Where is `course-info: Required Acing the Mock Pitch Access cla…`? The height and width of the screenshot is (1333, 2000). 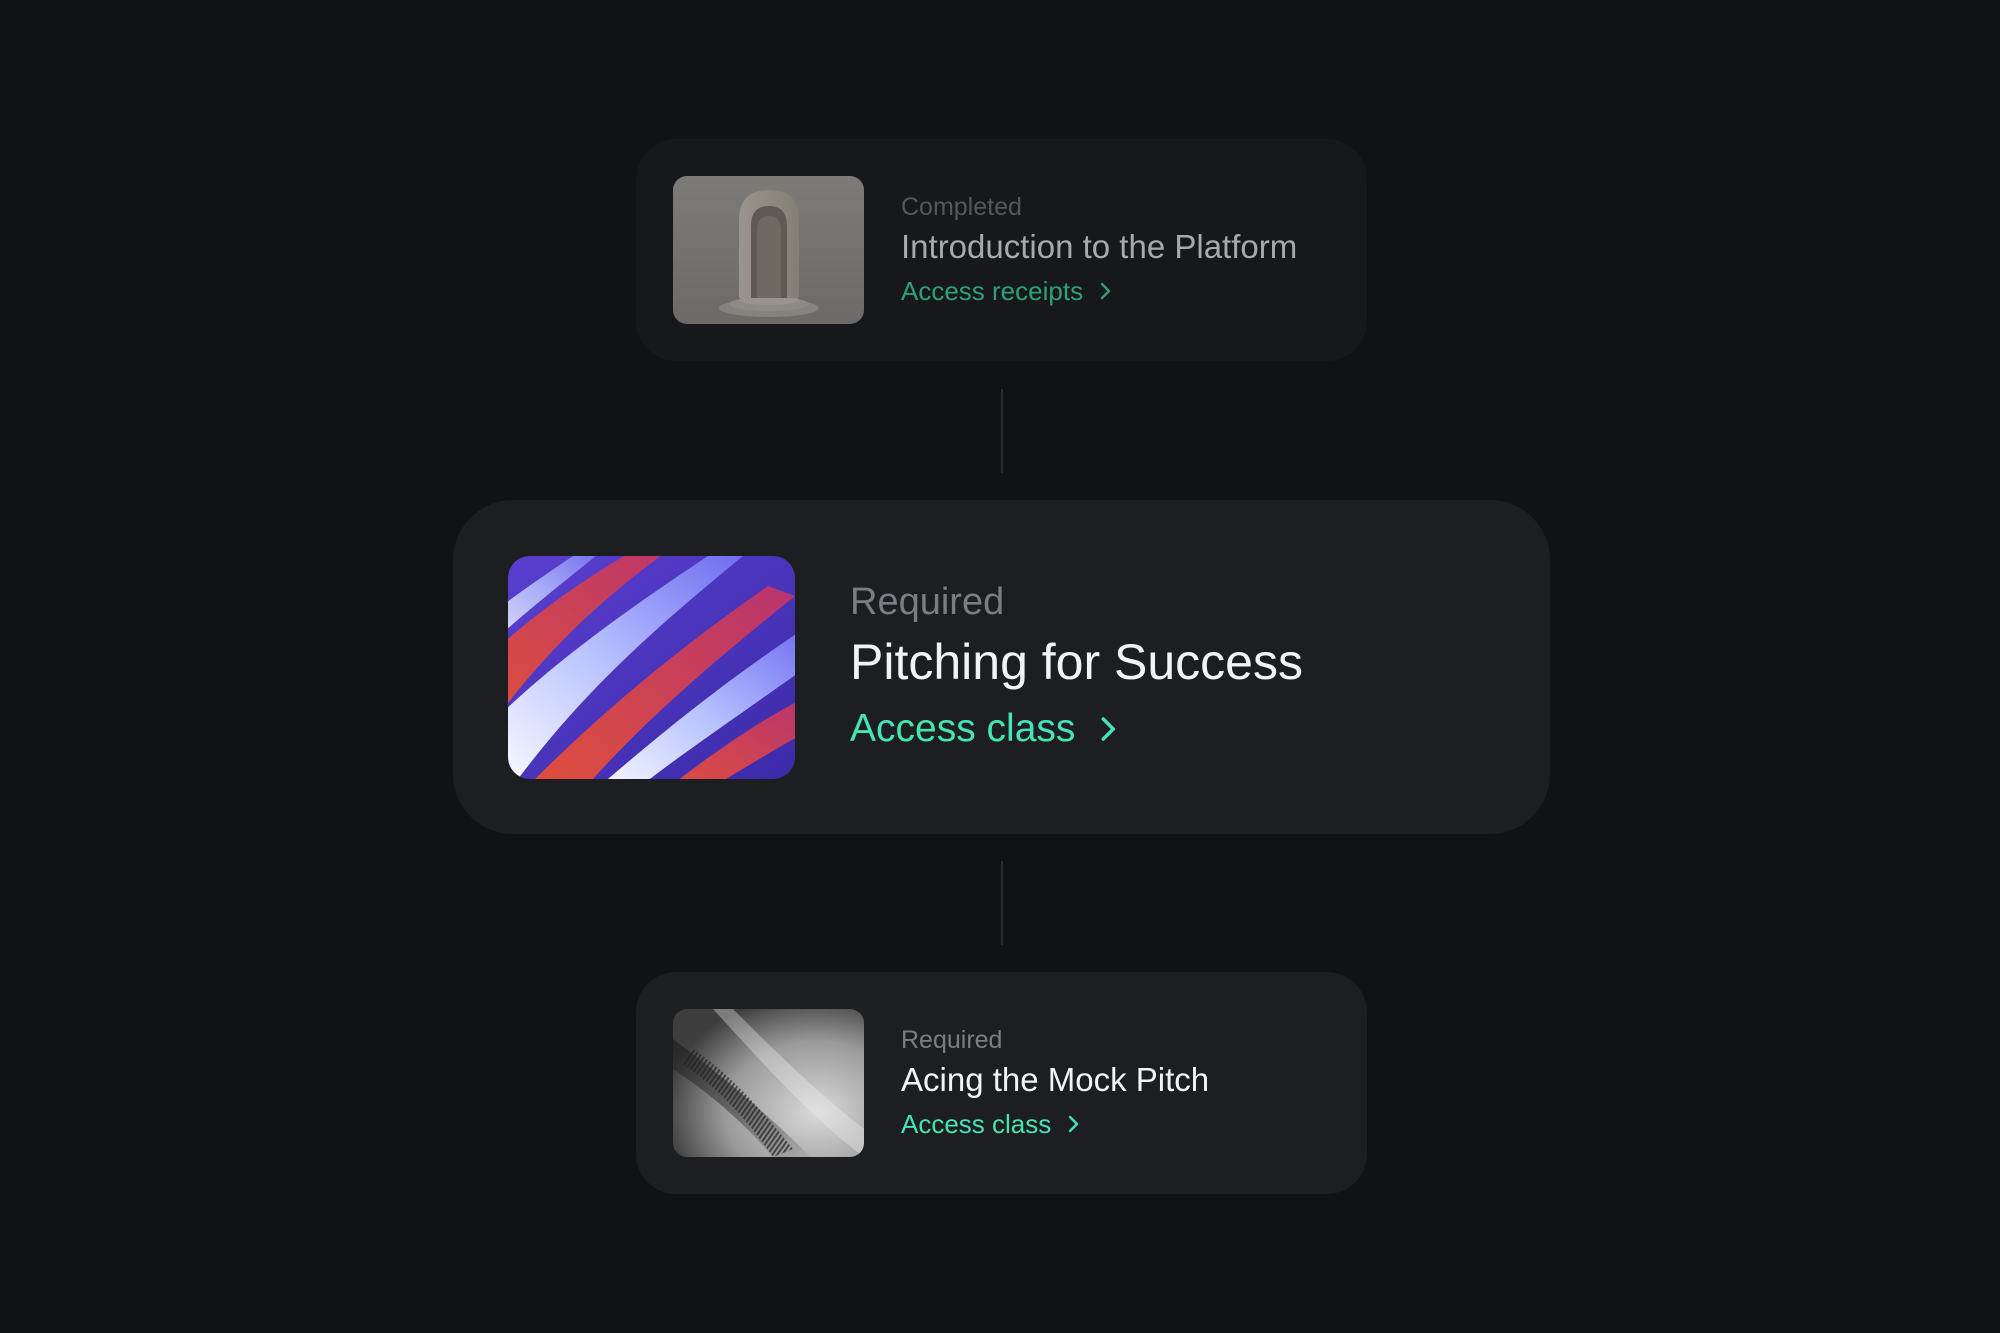
course-info: Required Acing the Mock Pitch Access cla… is located at coordinates (1055, 1083).